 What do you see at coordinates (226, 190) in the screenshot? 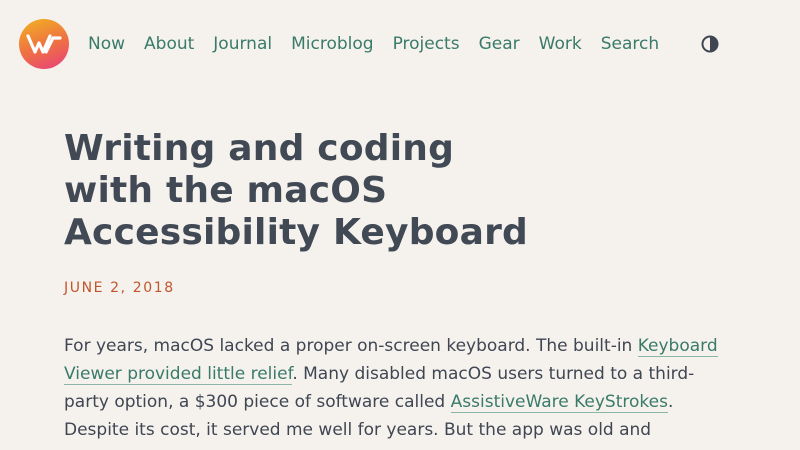
I see `title-line: with the macOS` at bounding box center [226, 190].